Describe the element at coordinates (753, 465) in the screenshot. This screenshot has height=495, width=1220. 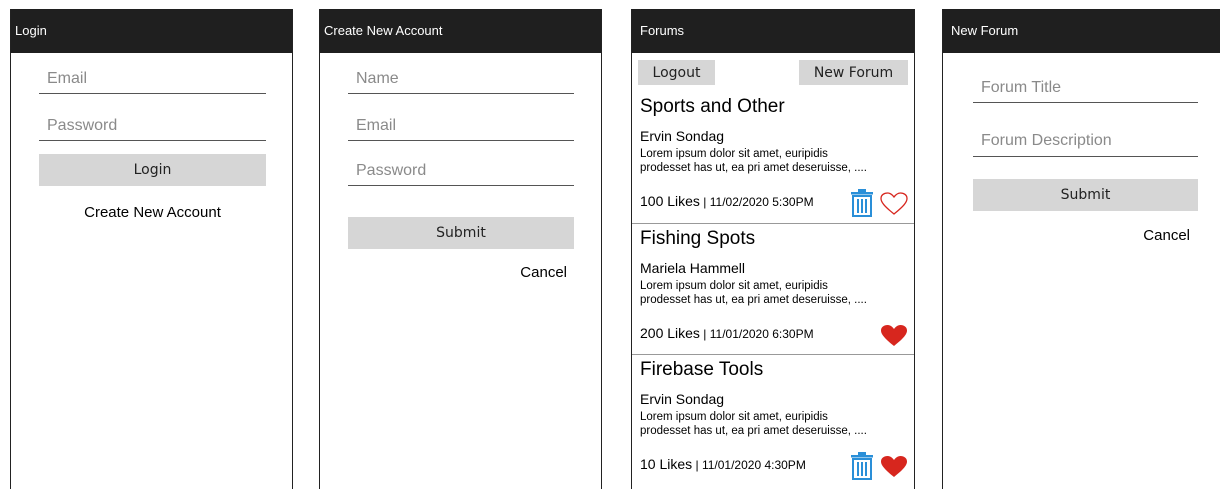
I see `post-date: 11/01/2020 4:30PM` at that location.